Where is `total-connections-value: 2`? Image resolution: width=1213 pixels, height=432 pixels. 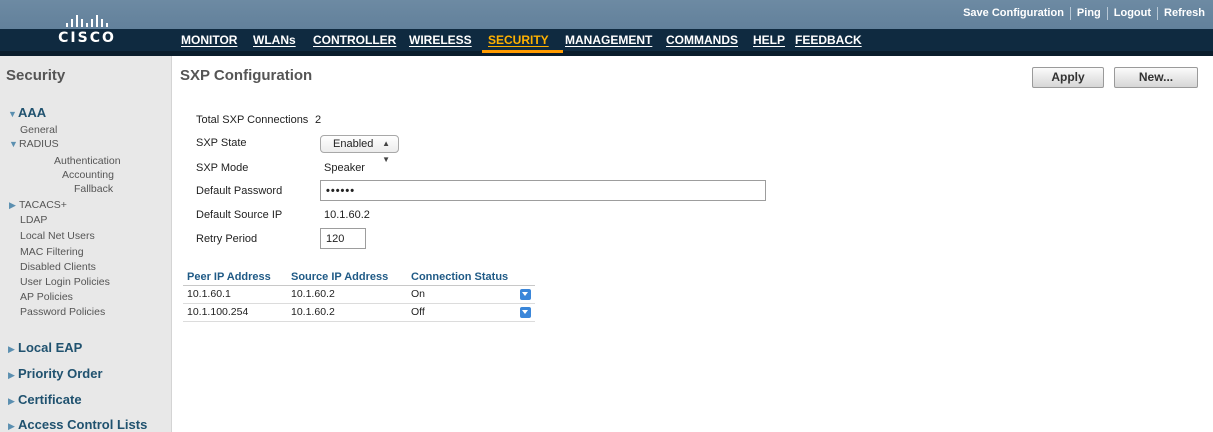
total-connections-value: 2 is located at coordinates (318, 120).